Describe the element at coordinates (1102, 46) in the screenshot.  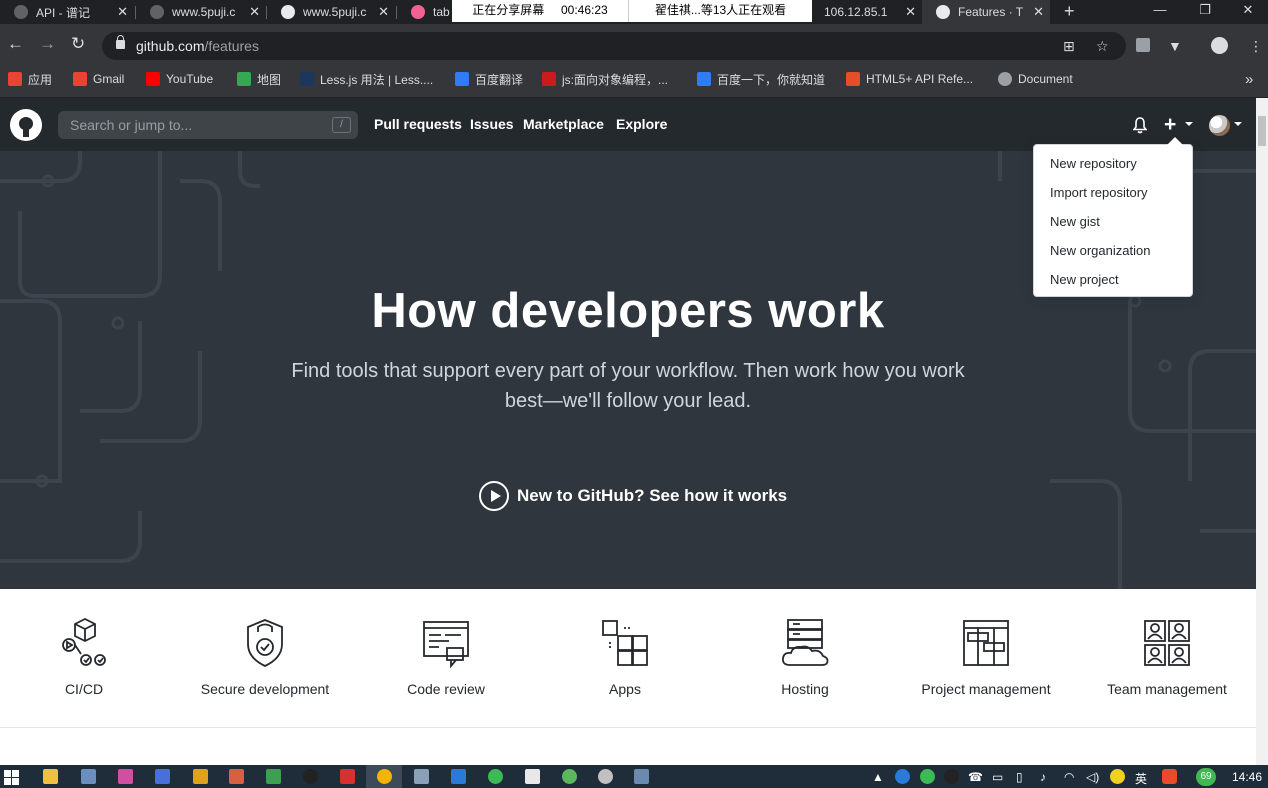
I see `bookmark-star-icon: ☆` at that location.